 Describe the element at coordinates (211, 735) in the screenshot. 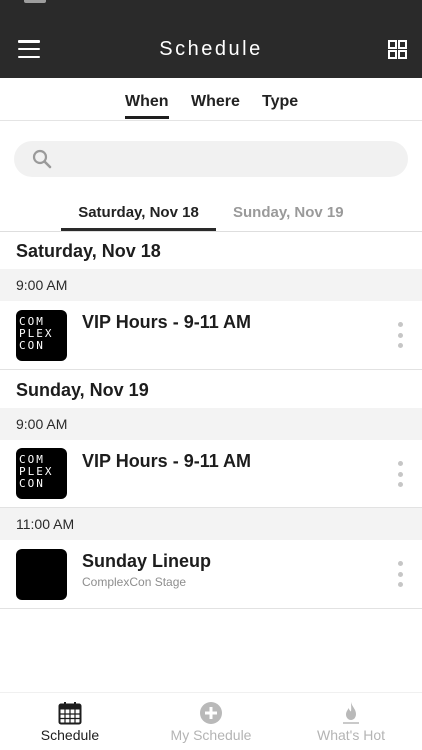

I see `nav-label: My Schedule` at that location.